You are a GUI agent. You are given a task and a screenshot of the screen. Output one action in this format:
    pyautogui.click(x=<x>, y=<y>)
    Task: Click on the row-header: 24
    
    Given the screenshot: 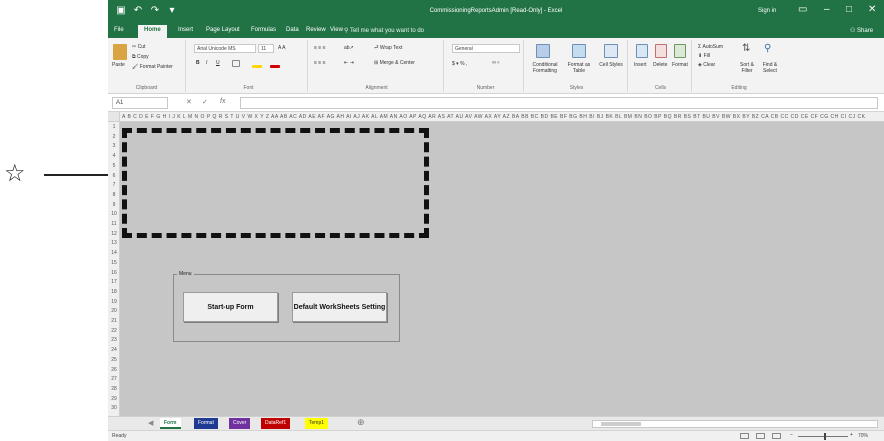 What is the action you would take?
    pyautogui.click(x=114, y=350)
    